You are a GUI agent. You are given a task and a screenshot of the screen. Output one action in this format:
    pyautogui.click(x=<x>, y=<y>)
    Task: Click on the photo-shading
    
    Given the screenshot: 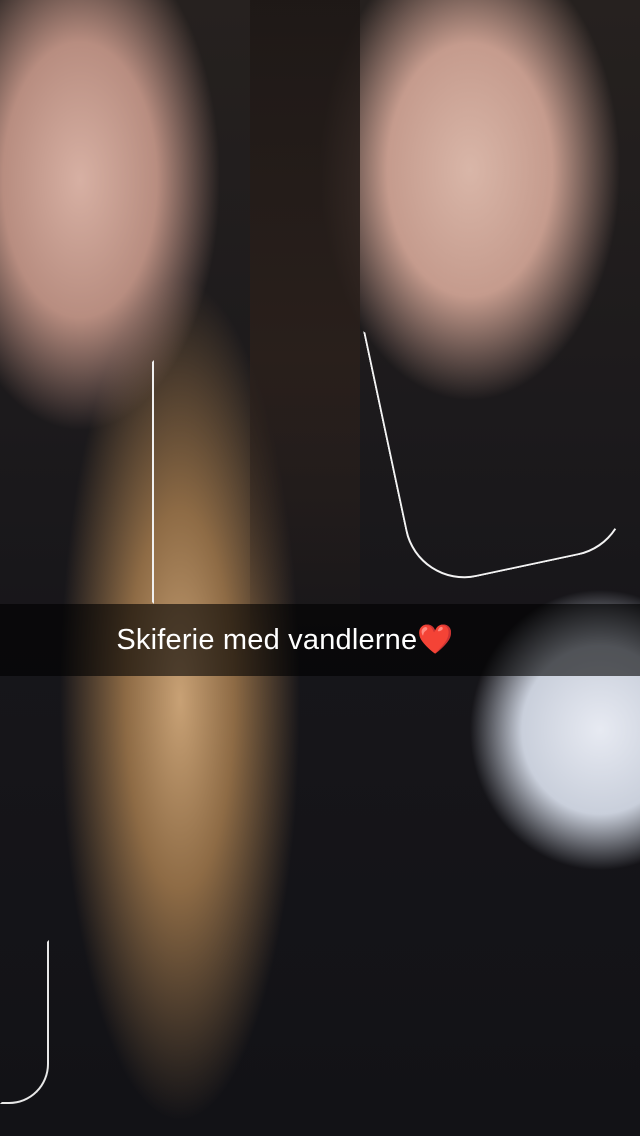 What is the action you would take?
    pyautogui.click(x=305, y=325)
    